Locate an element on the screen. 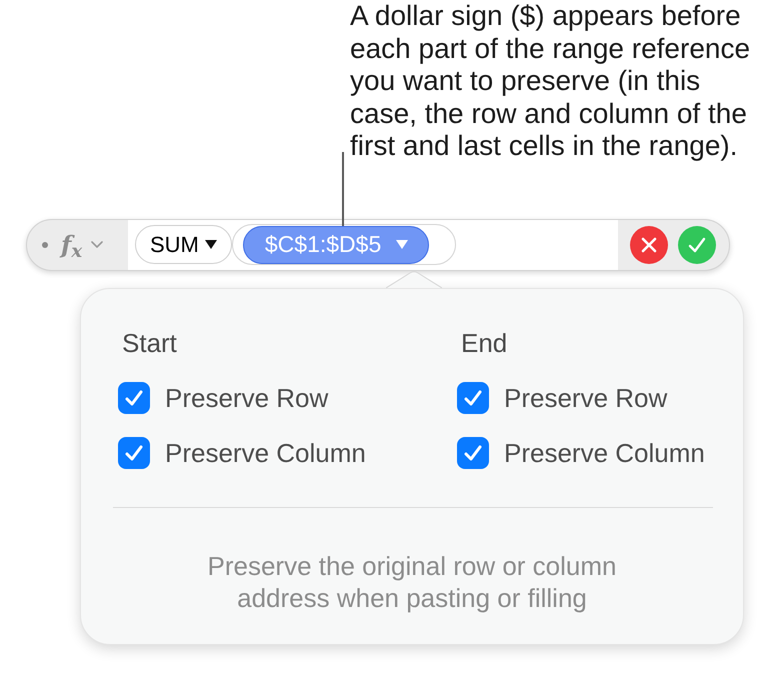 The height and width of the screenshot is (673, 779). section-heading: End is located at coordinates (484, 342).